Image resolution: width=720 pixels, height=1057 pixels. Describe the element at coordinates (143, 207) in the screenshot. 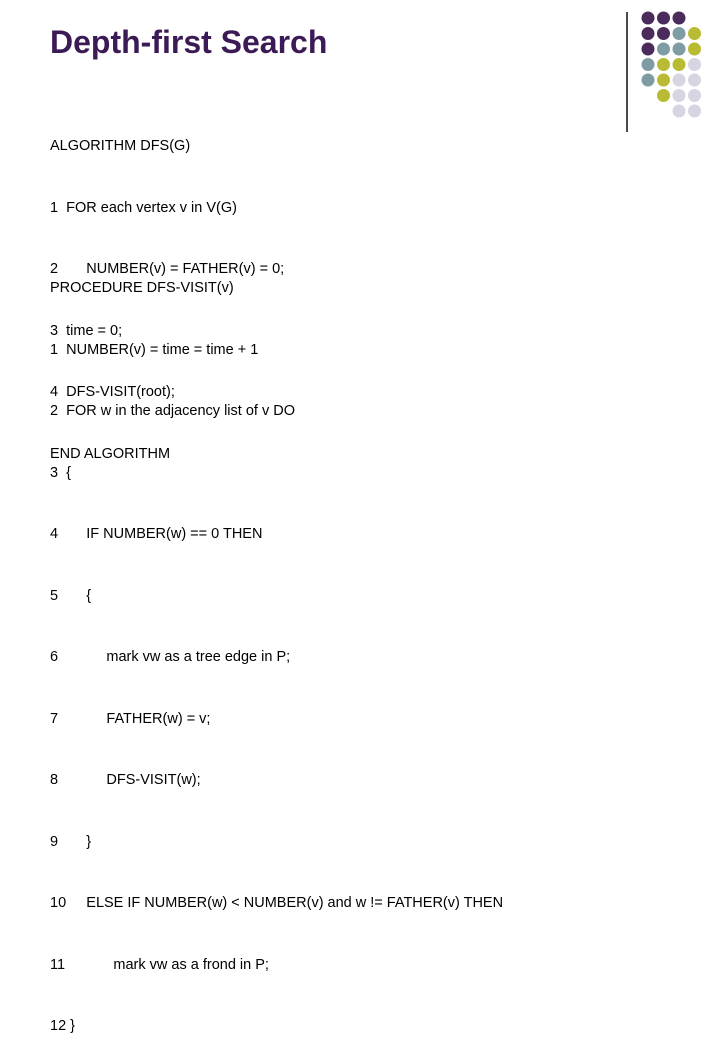

I see `algorithm-line: 1 FOR each vertex v in V(G)` at that location.